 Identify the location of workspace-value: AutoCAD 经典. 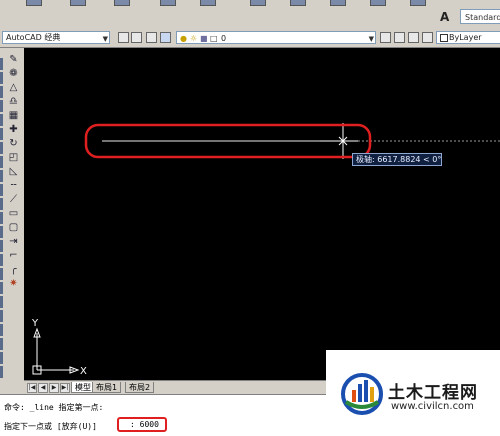
(33, 37).